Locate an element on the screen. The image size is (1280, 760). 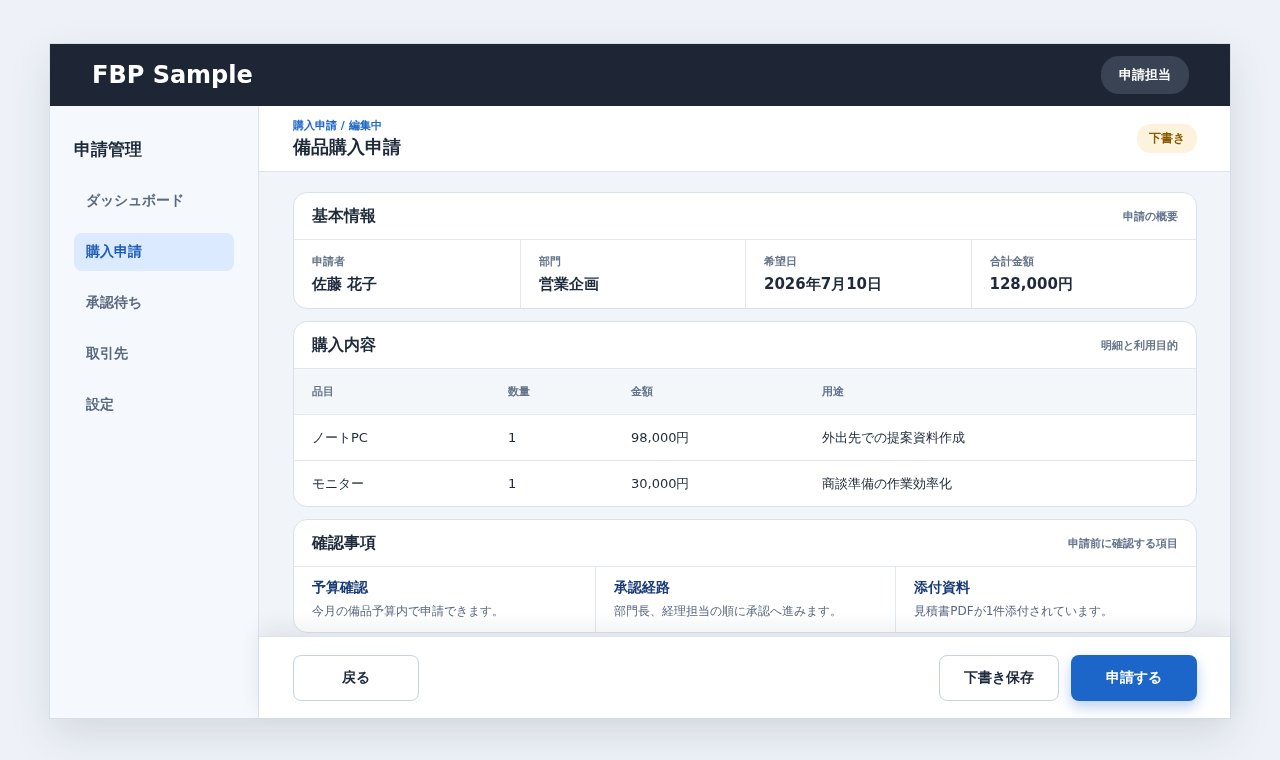
field-value: 営業企画 is located at coordinates (569, 284).